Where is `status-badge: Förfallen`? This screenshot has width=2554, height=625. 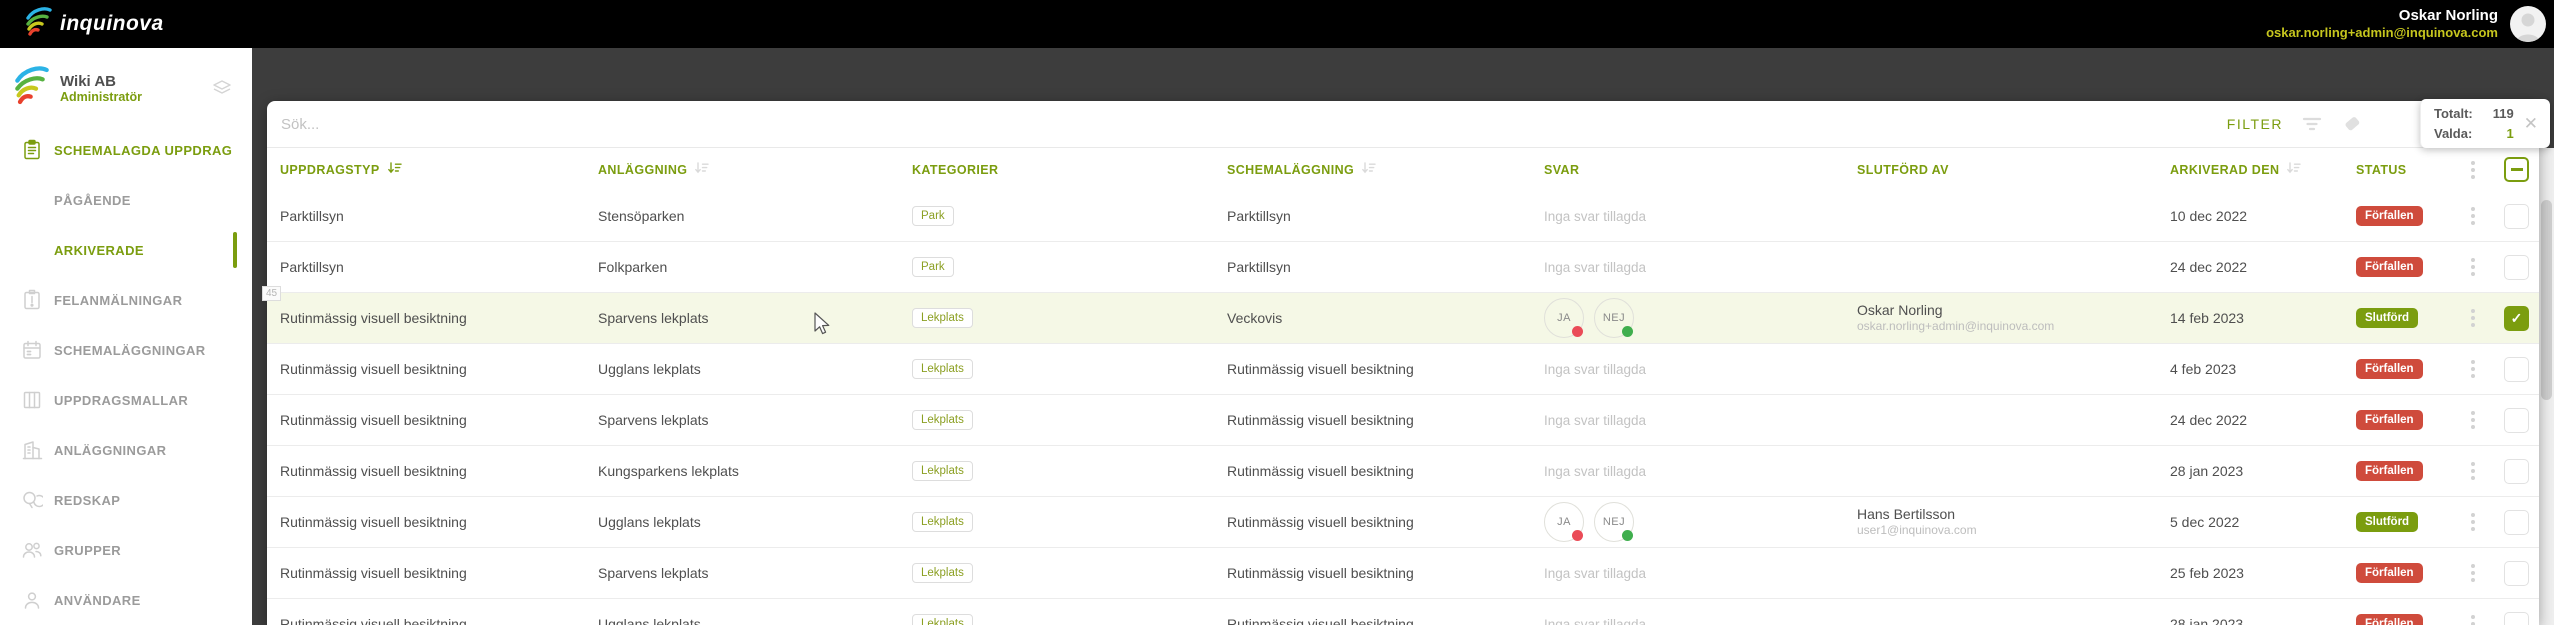
status-badge: Förfallen is located at coordinates (2389, 420).